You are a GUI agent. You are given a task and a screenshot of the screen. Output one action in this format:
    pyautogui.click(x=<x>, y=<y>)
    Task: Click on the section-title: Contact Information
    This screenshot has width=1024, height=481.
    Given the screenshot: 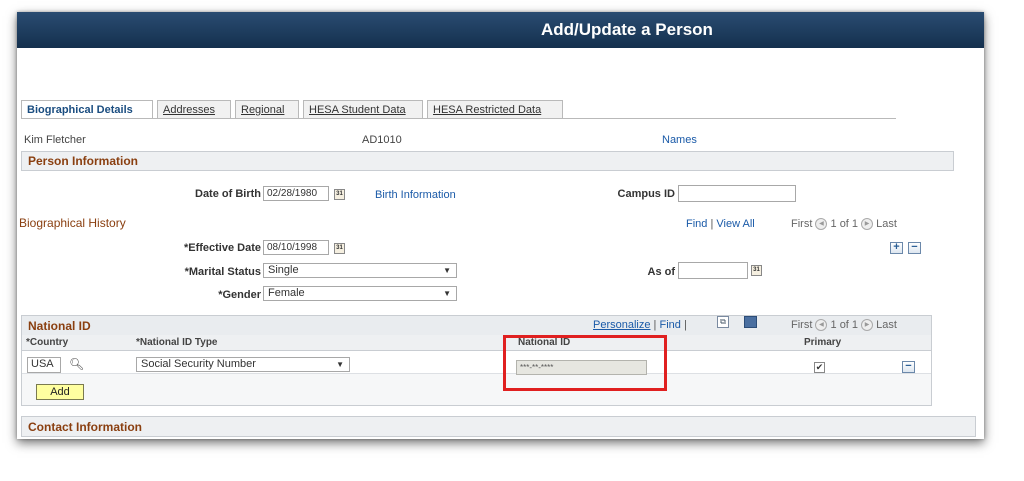 What is the action you would take?
    pyautogui.click(x=85, y=427)
    